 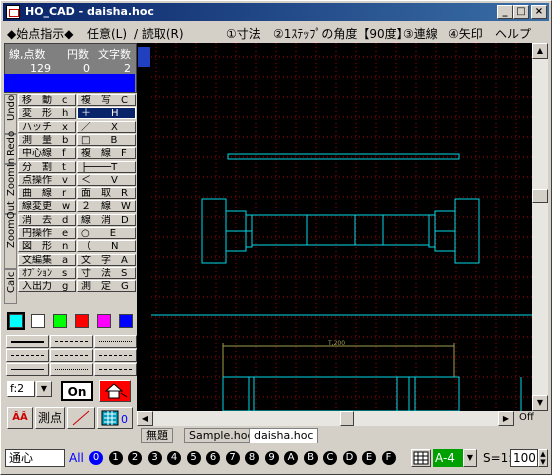 I want to click on scroll-up-button: ▲, so click(x=540, y=51).